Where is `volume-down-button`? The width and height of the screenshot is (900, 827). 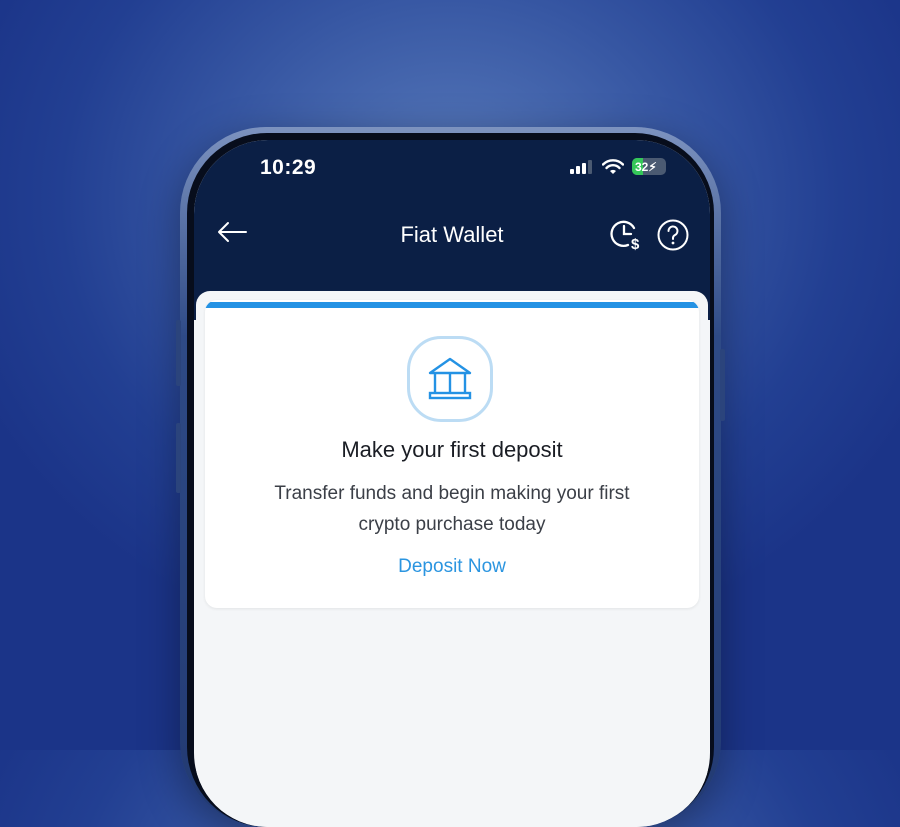 volume-down-button is located at coordinates (178, 458).